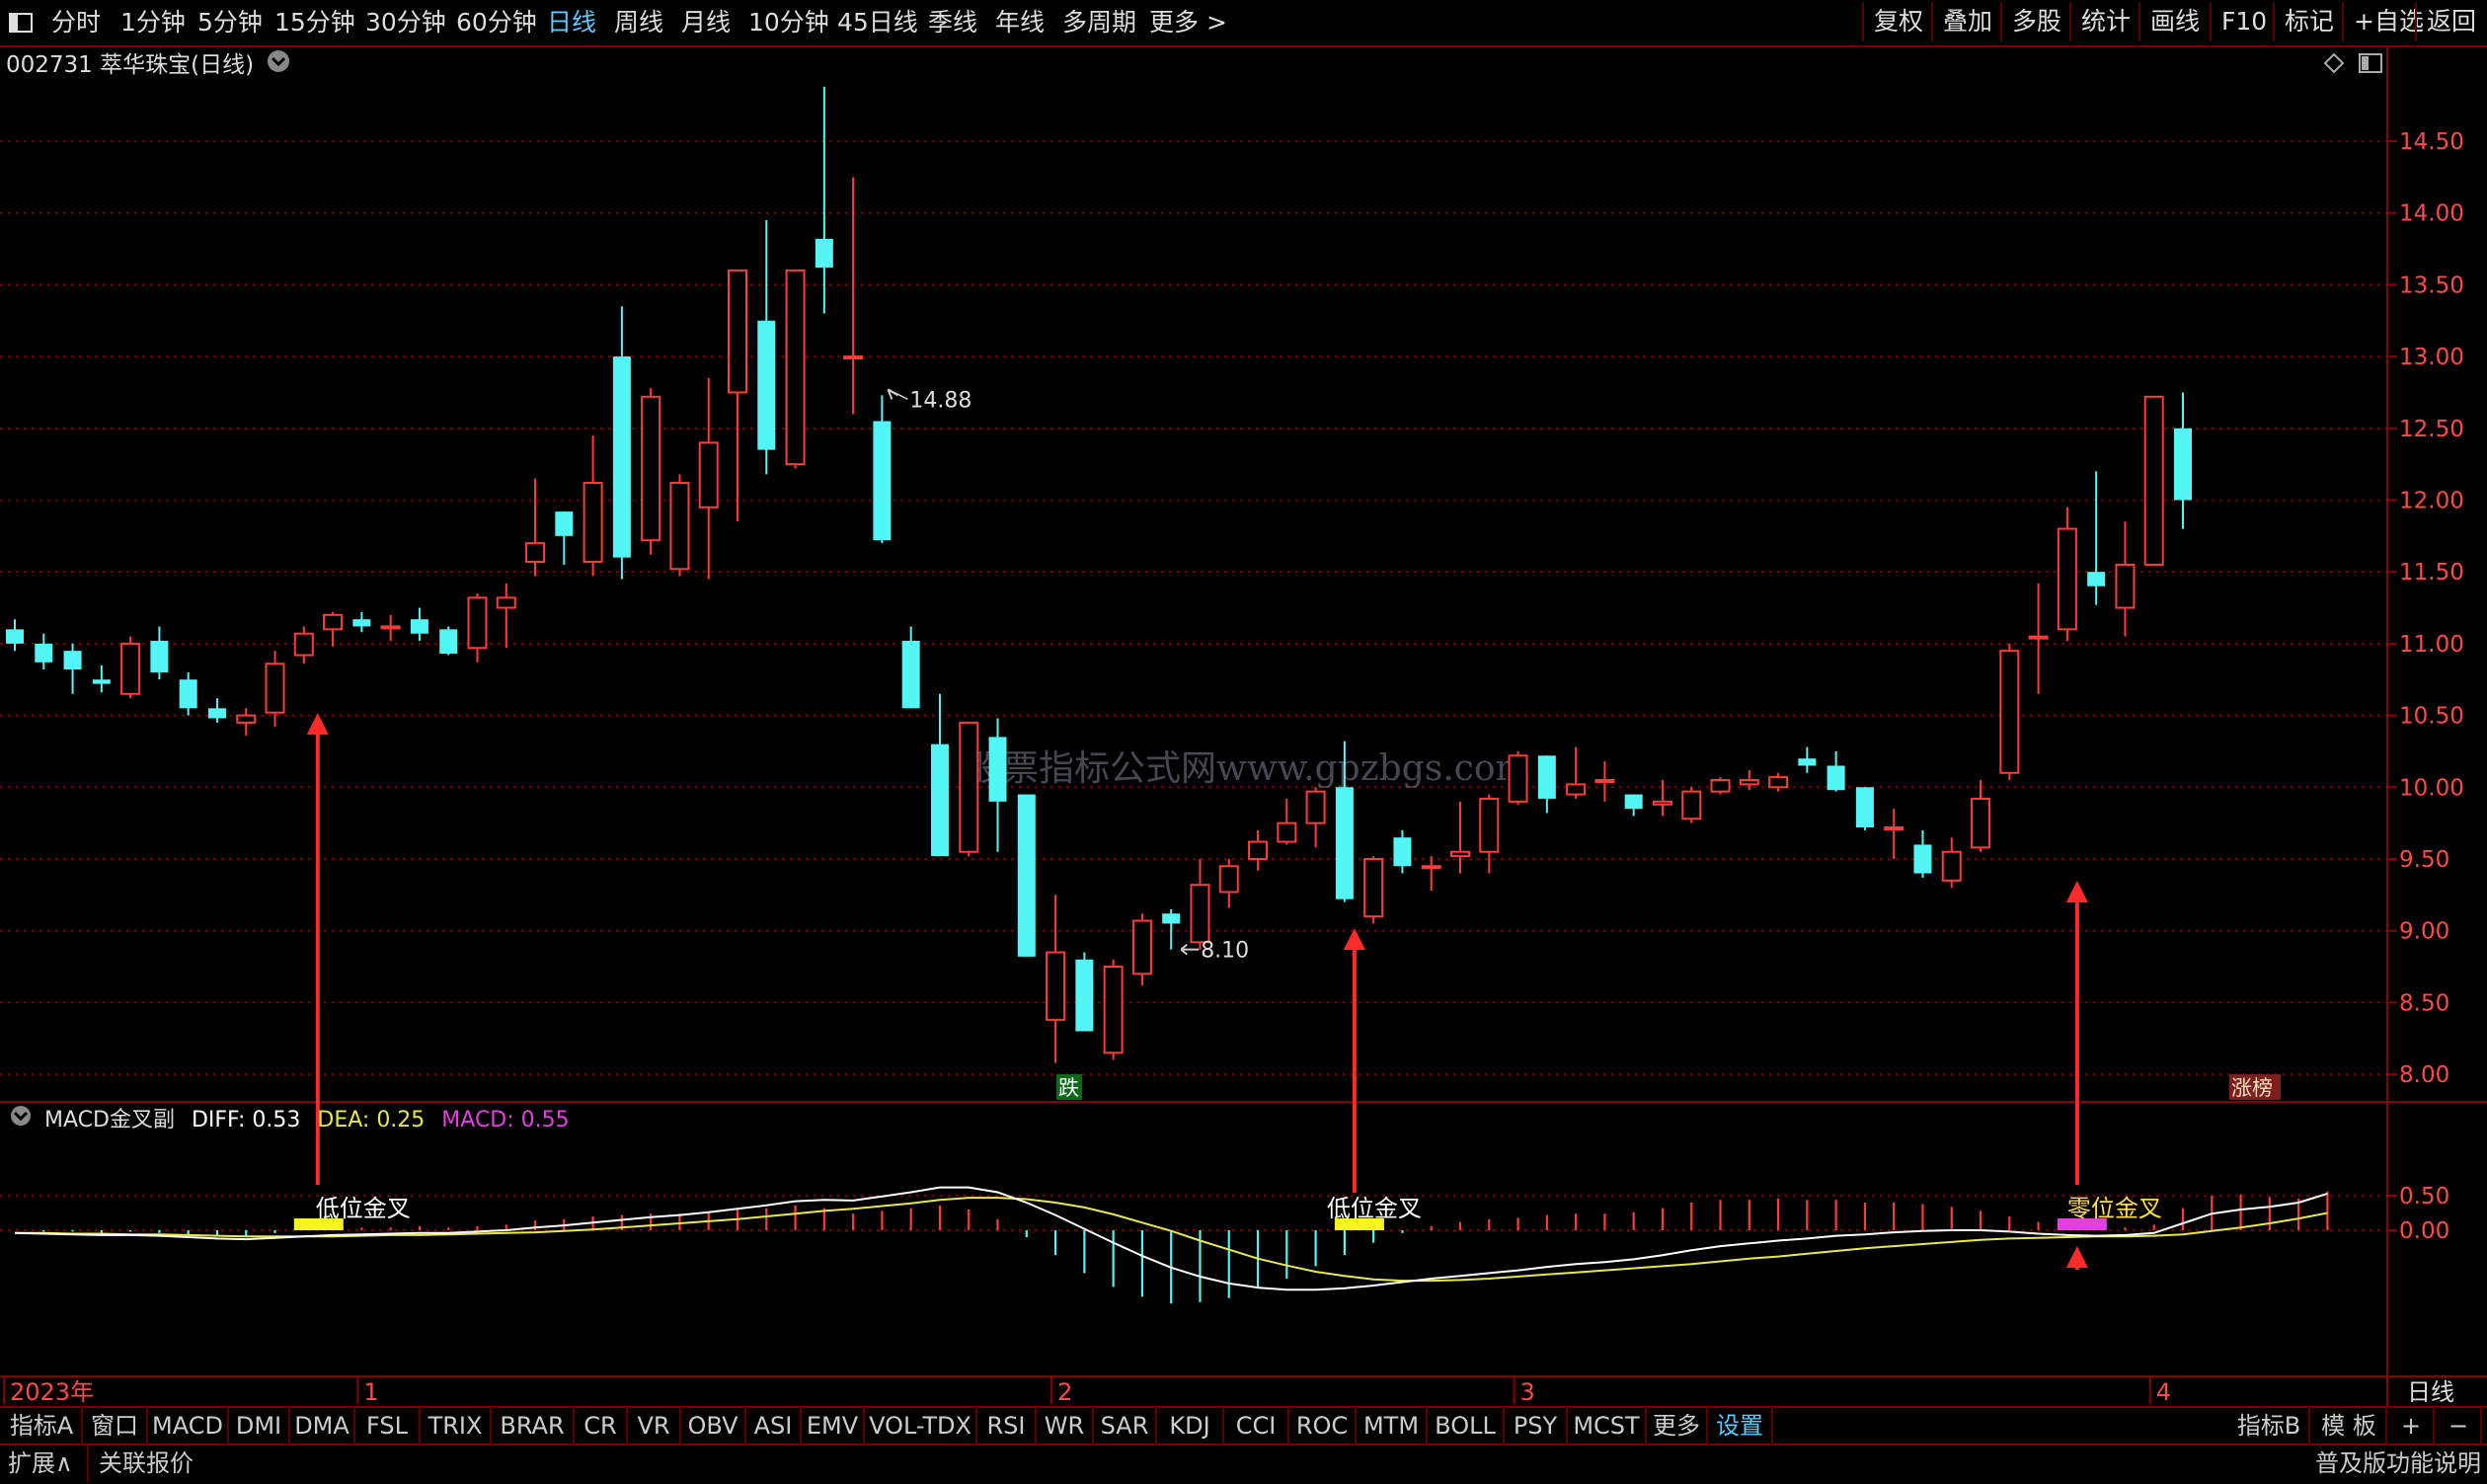 The width and height of the screenshot is (2487, 1484). What do you see at coordinates (52, 1392) in the screenshot?
I see `time-label-0: 2023年` at bounding box center [52, 1392].